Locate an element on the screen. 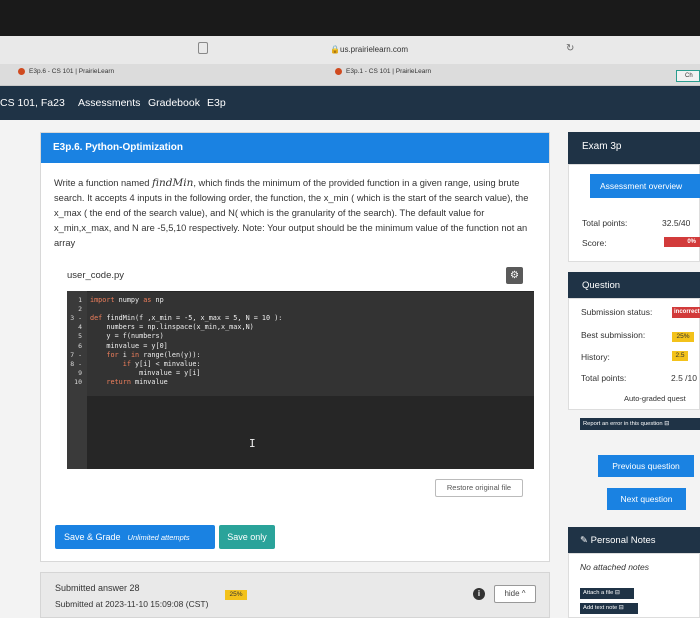 Image resolution: width=700 pixels, height=618 pixels. submission-score-badge: 25% is located at coordinates (236, 595).